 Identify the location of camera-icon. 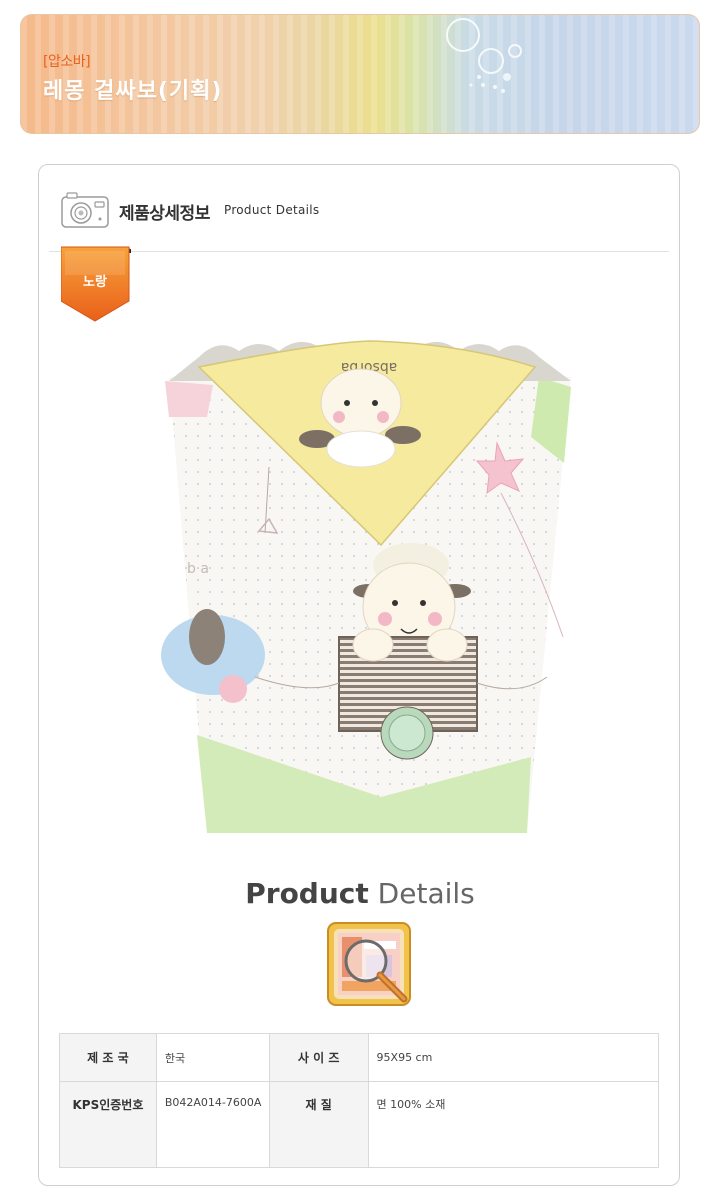
(85, 210).